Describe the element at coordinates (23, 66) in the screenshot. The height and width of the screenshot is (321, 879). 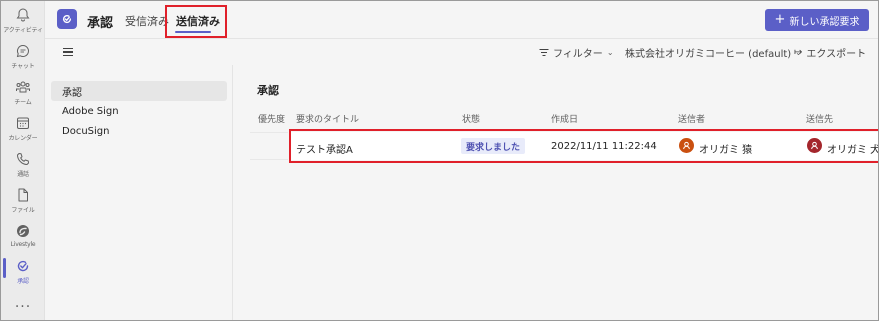
I see `rail-label: チャット` at that location.